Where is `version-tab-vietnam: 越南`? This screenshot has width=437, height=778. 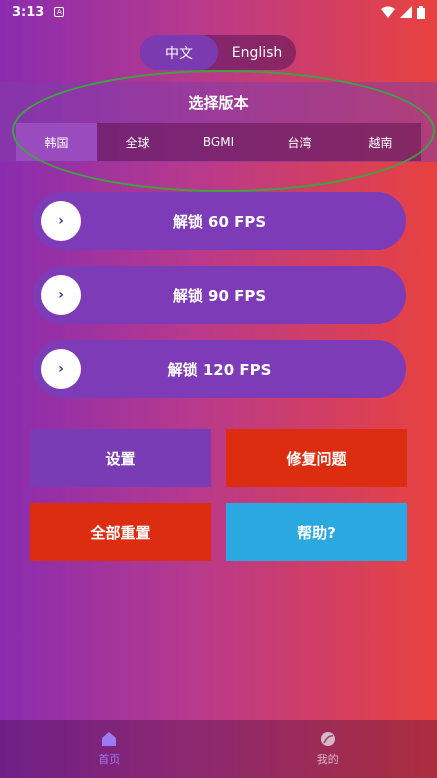 version-tab-vietnam: 越南 is located at coordinates (380, 142).